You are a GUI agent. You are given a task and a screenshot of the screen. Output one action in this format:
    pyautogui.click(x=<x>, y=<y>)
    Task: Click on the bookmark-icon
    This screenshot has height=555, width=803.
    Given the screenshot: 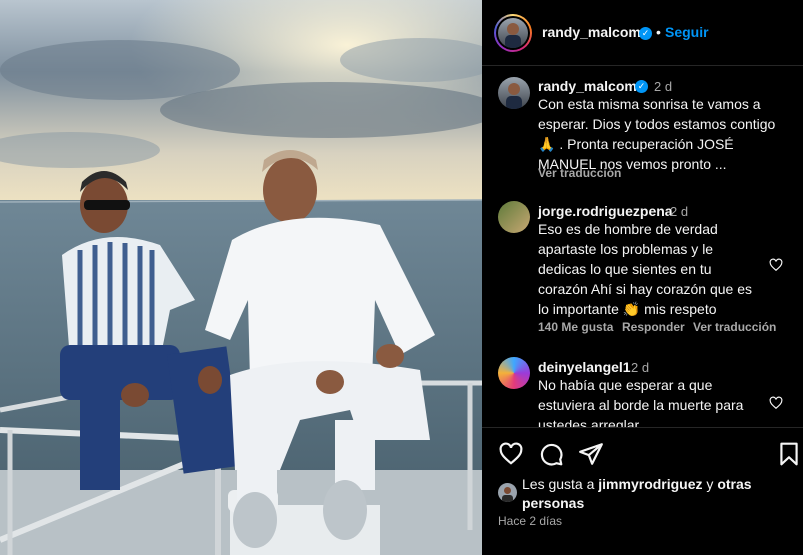 What is the action you would take?
    pyautogui.click(x=789, y=454)
    